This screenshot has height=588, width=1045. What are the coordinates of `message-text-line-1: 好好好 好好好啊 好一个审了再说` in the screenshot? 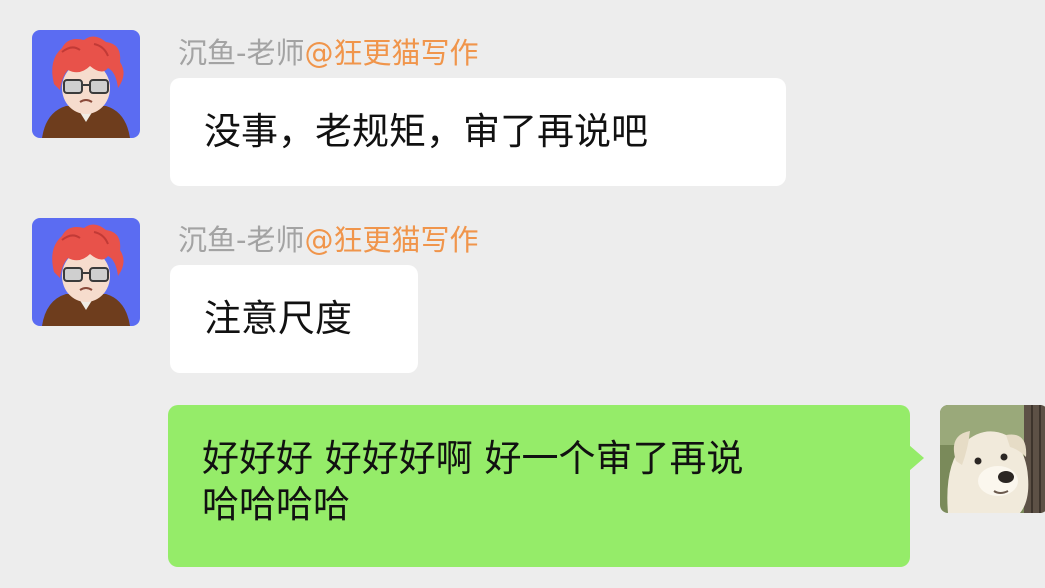 It's located at (473, 458).